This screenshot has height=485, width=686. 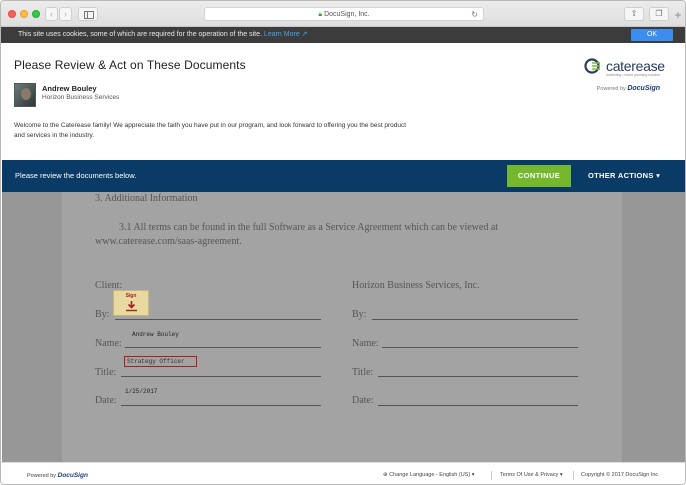 I want to click on address-bar: 🔒︎ DocuSign, Inc. ↻, so click(x=344, y=14).